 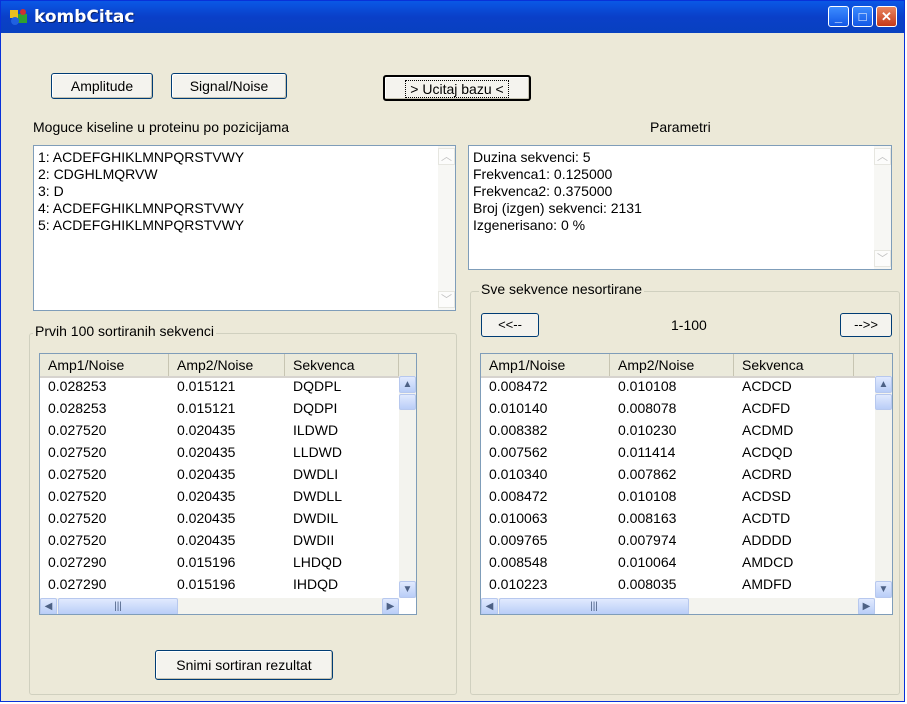 What do you see at coordinates (220, 452) in the screenshot?
I see `table-row: 0.027520 0.020435 LLDWD` at bounding box center [220, 452].